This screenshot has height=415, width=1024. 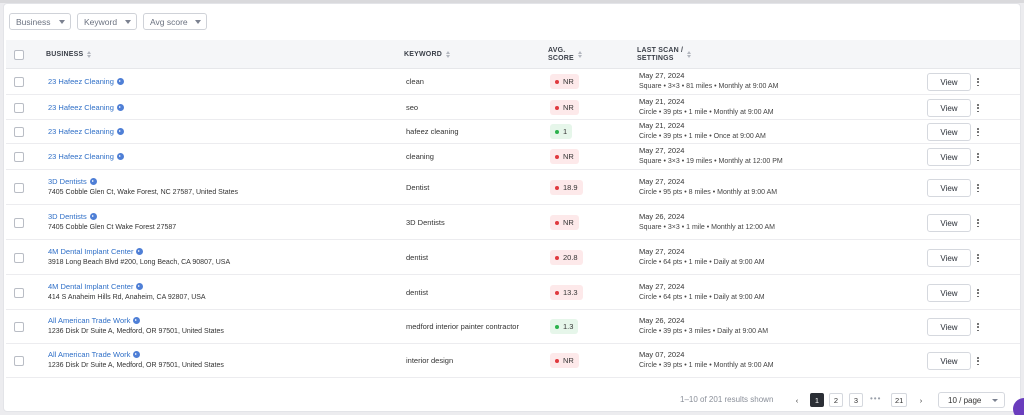 What do you see at coordinates (817, 400) in the screenshot?
I see `page-button-1: 1` at bounding box center [817, 400].